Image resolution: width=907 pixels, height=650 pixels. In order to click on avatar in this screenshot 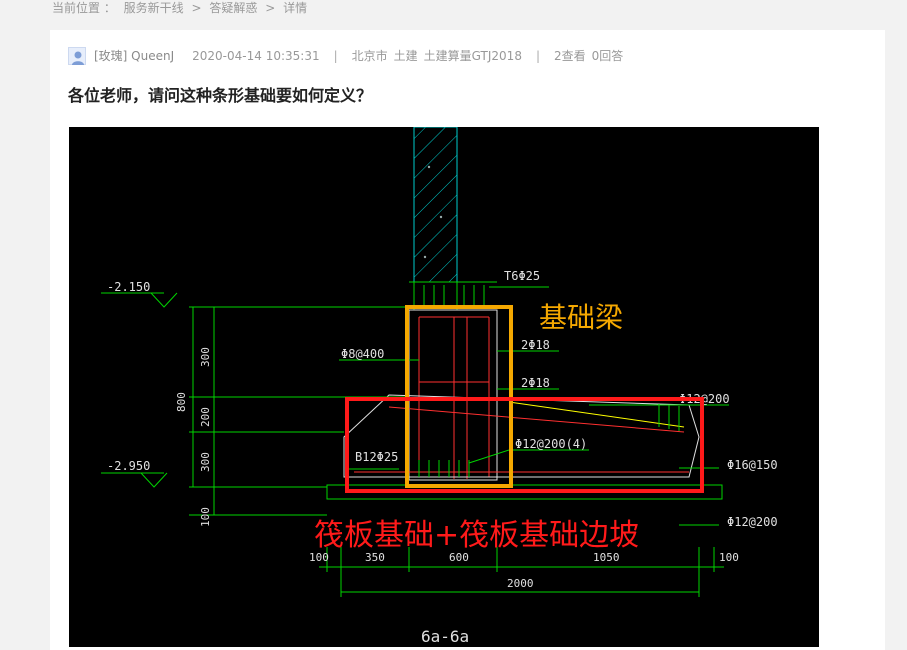, I will do `click(77, 56)`.